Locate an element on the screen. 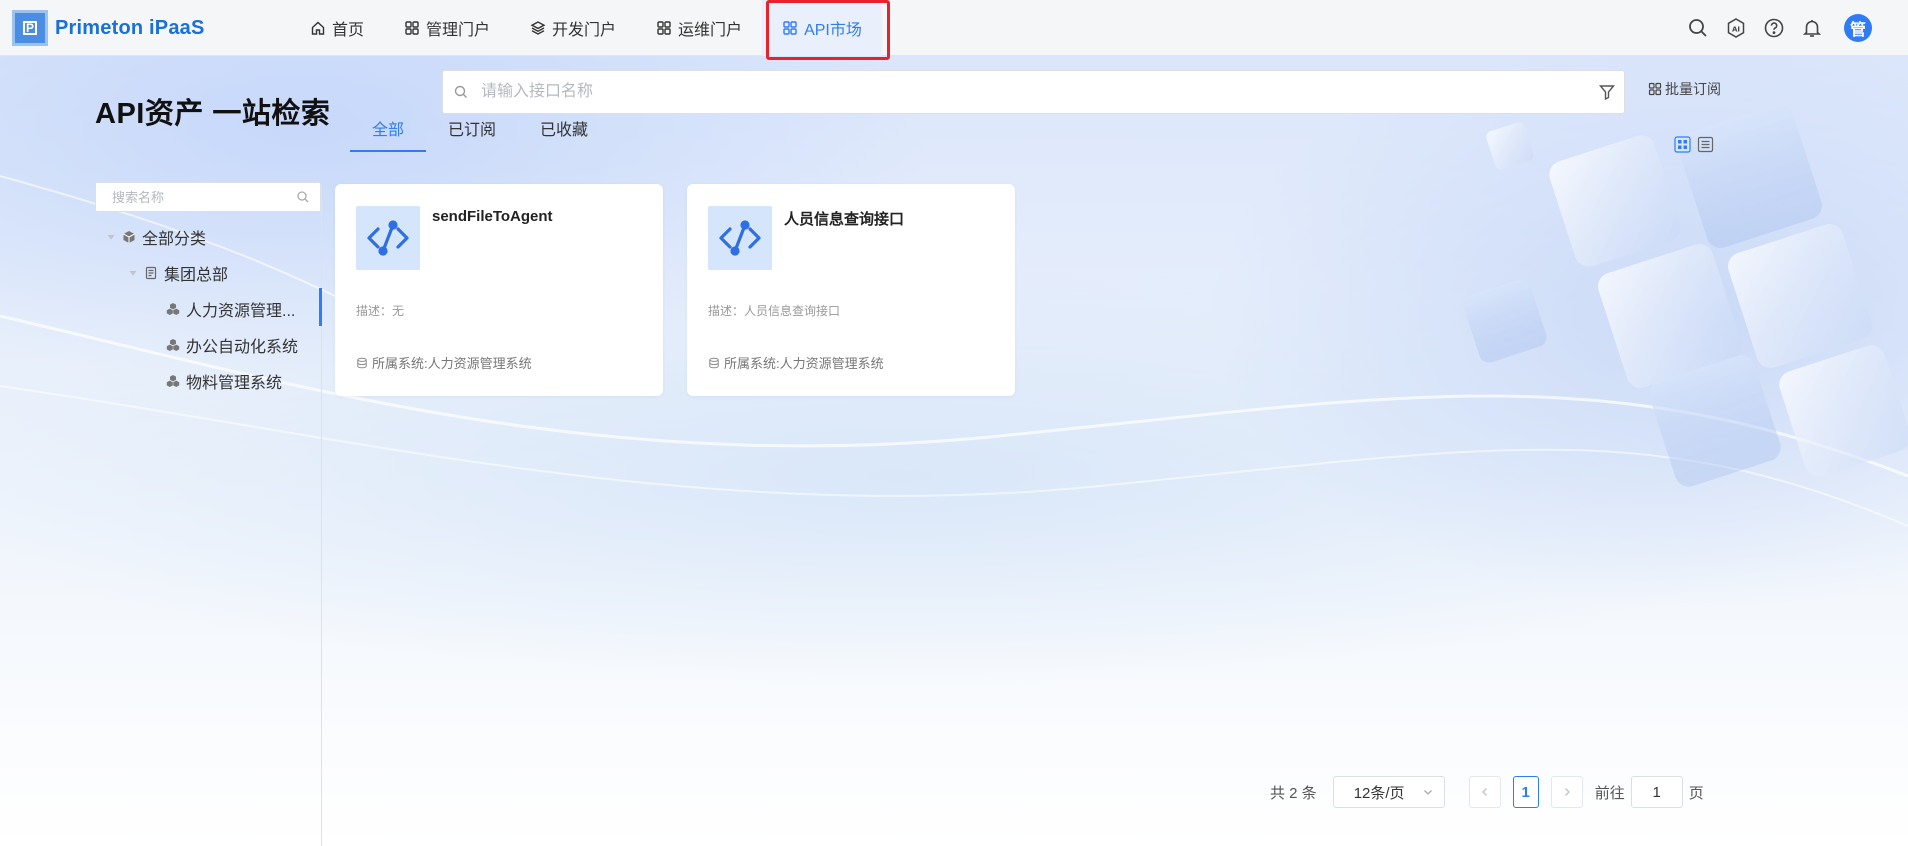 The width and height of the screenshot is (1908, 846). batch-subscribe-button: 批量订阅 is located at coordinates (1684, 89).